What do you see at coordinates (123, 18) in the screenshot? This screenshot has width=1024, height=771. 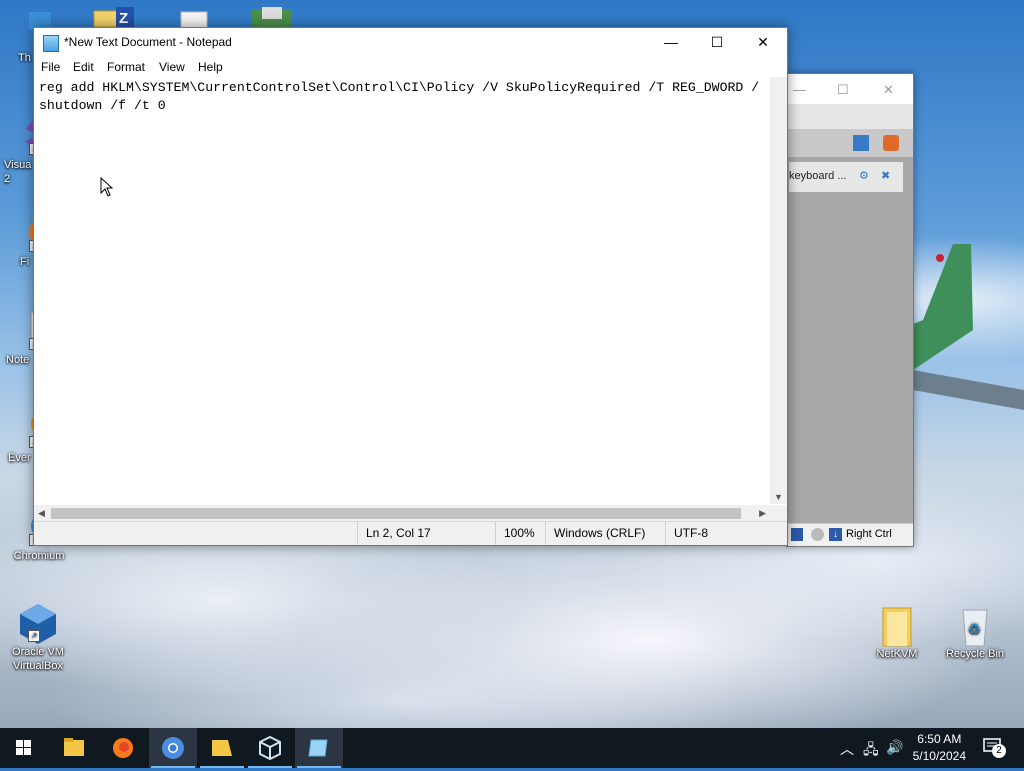 I see `svg-text: Z` at bounding box center [123, 18].